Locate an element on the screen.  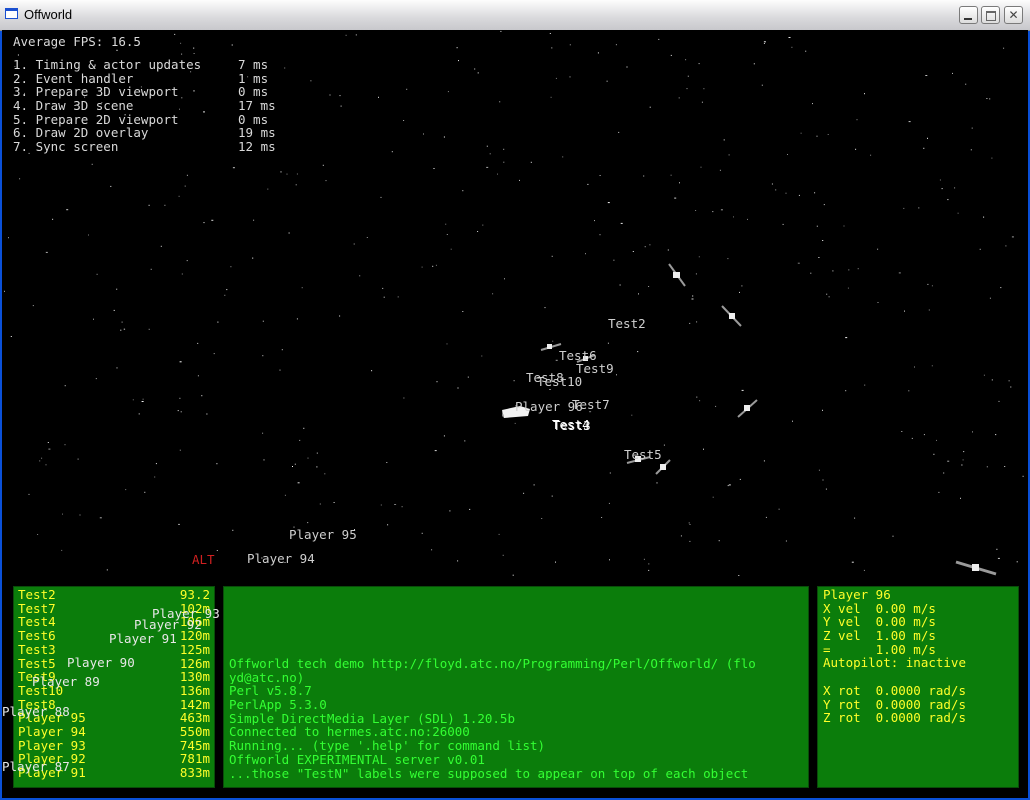
timing-row: 5. Prepare 2D viewport 0 ms is located at coordinates (141, 119).